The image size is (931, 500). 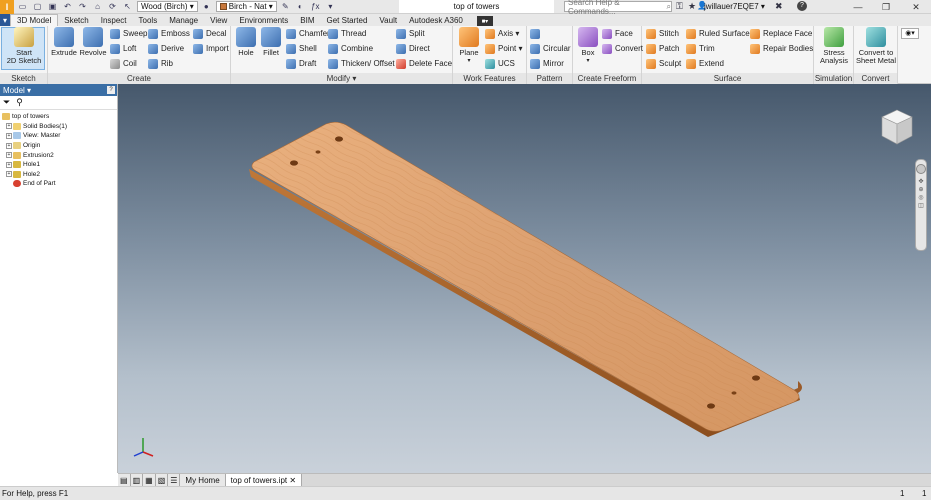 What do you see at coordinates (700, 48) in the screenshot?
I see `trim-button: Trim` at bounding box center [700, 48].